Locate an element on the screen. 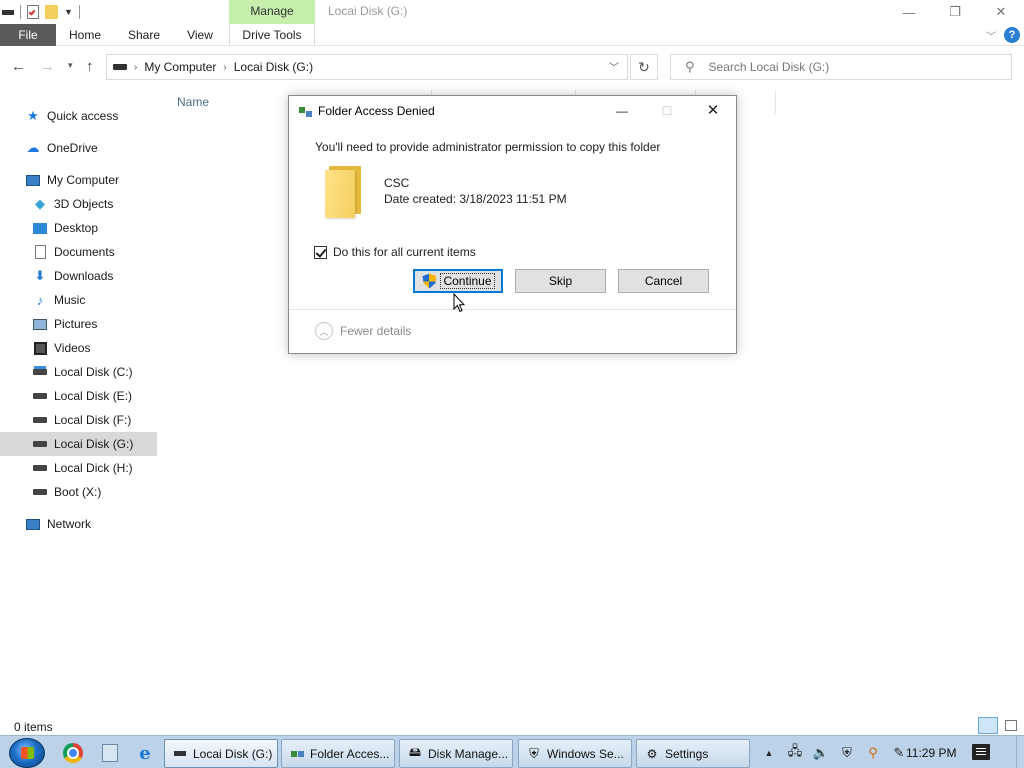 Image resolution: width=1024 pixels, height=768 pixels. ribbon-tabs: File Home Share View Drive Tools ﹀ ? is located at coordinates (512, 35).